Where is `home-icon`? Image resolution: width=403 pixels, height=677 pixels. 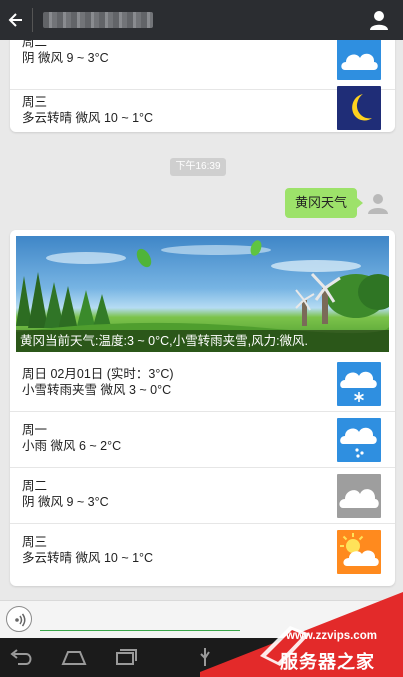
home-icon is located at coordinates (74, 658).